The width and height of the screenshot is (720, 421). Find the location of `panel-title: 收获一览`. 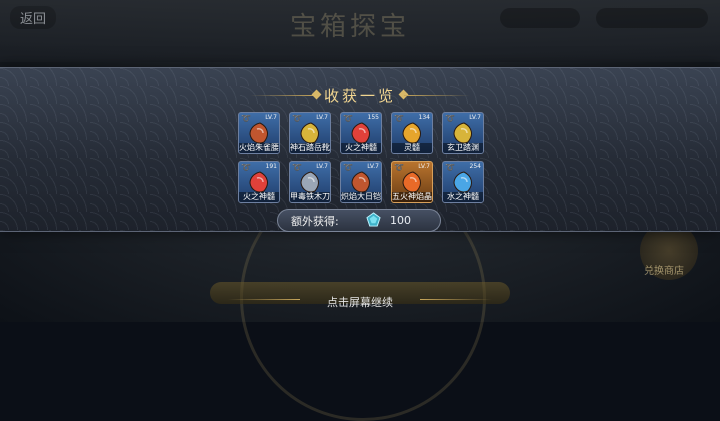

panel-title: 收获一览 is located at coordinates (359, 96).